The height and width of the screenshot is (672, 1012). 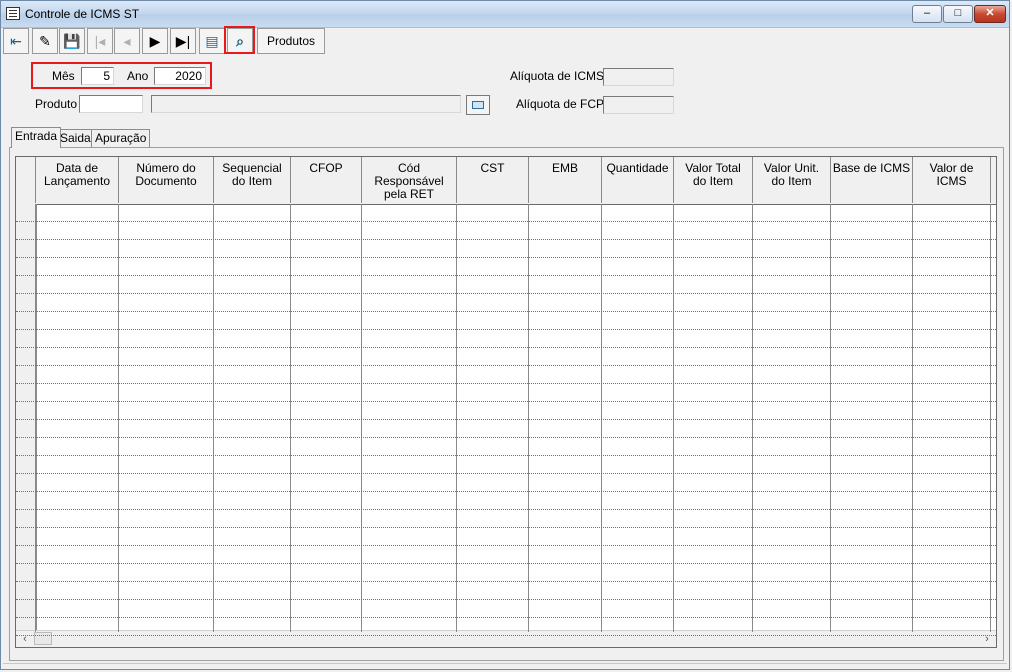 What do you see at coordinates (493, 180) in the screenshot?
I see `column-header: CST` at bounding box center [493, 180].